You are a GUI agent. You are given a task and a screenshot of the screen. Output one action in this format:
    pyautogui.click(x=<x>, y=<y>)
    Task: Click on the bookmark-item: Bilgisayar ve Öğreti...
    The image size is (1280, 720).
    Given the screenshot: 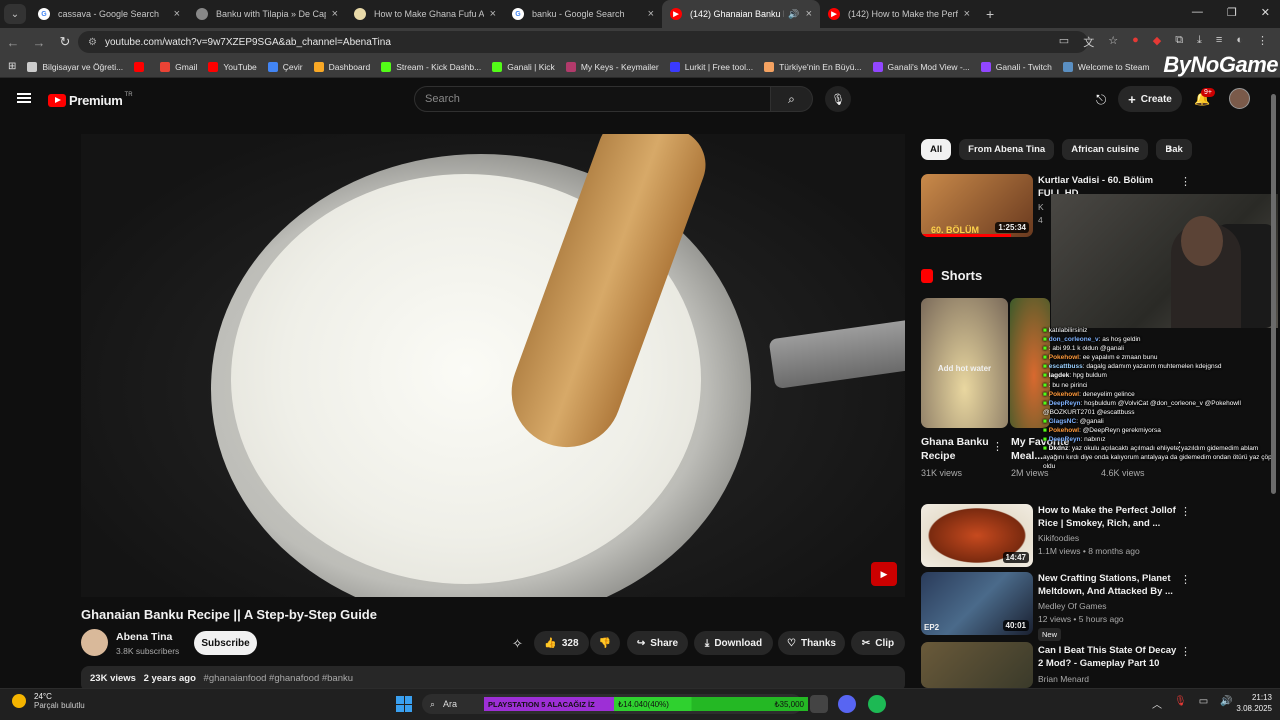 What is the action you would take?
    pyautogui.click(x=75, y=66)
    